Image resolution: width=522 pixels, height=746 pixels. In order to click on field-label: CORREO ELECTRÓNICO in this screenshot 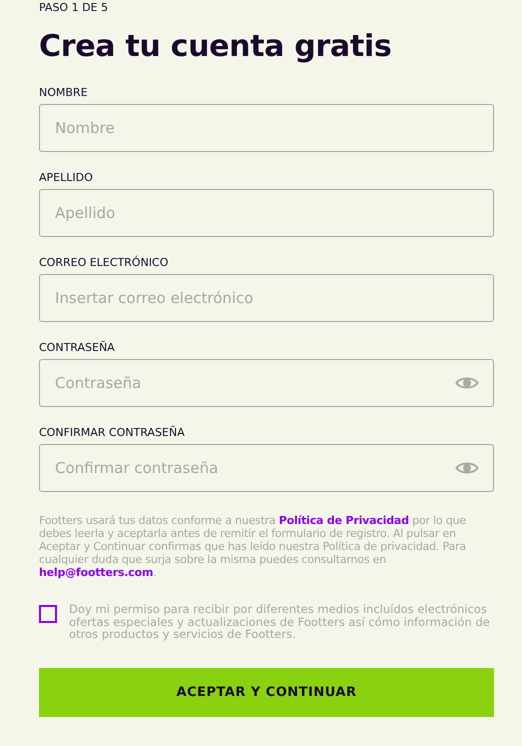, I will do `click(104, 263)`.